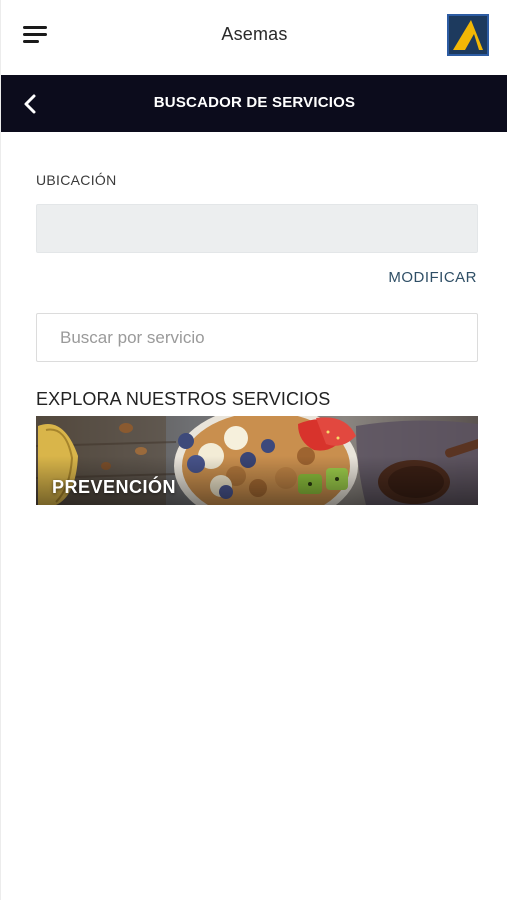  Describe the element at coordinates (254, 34) in the screenshot. I see `app-title: Asemas` at that location.